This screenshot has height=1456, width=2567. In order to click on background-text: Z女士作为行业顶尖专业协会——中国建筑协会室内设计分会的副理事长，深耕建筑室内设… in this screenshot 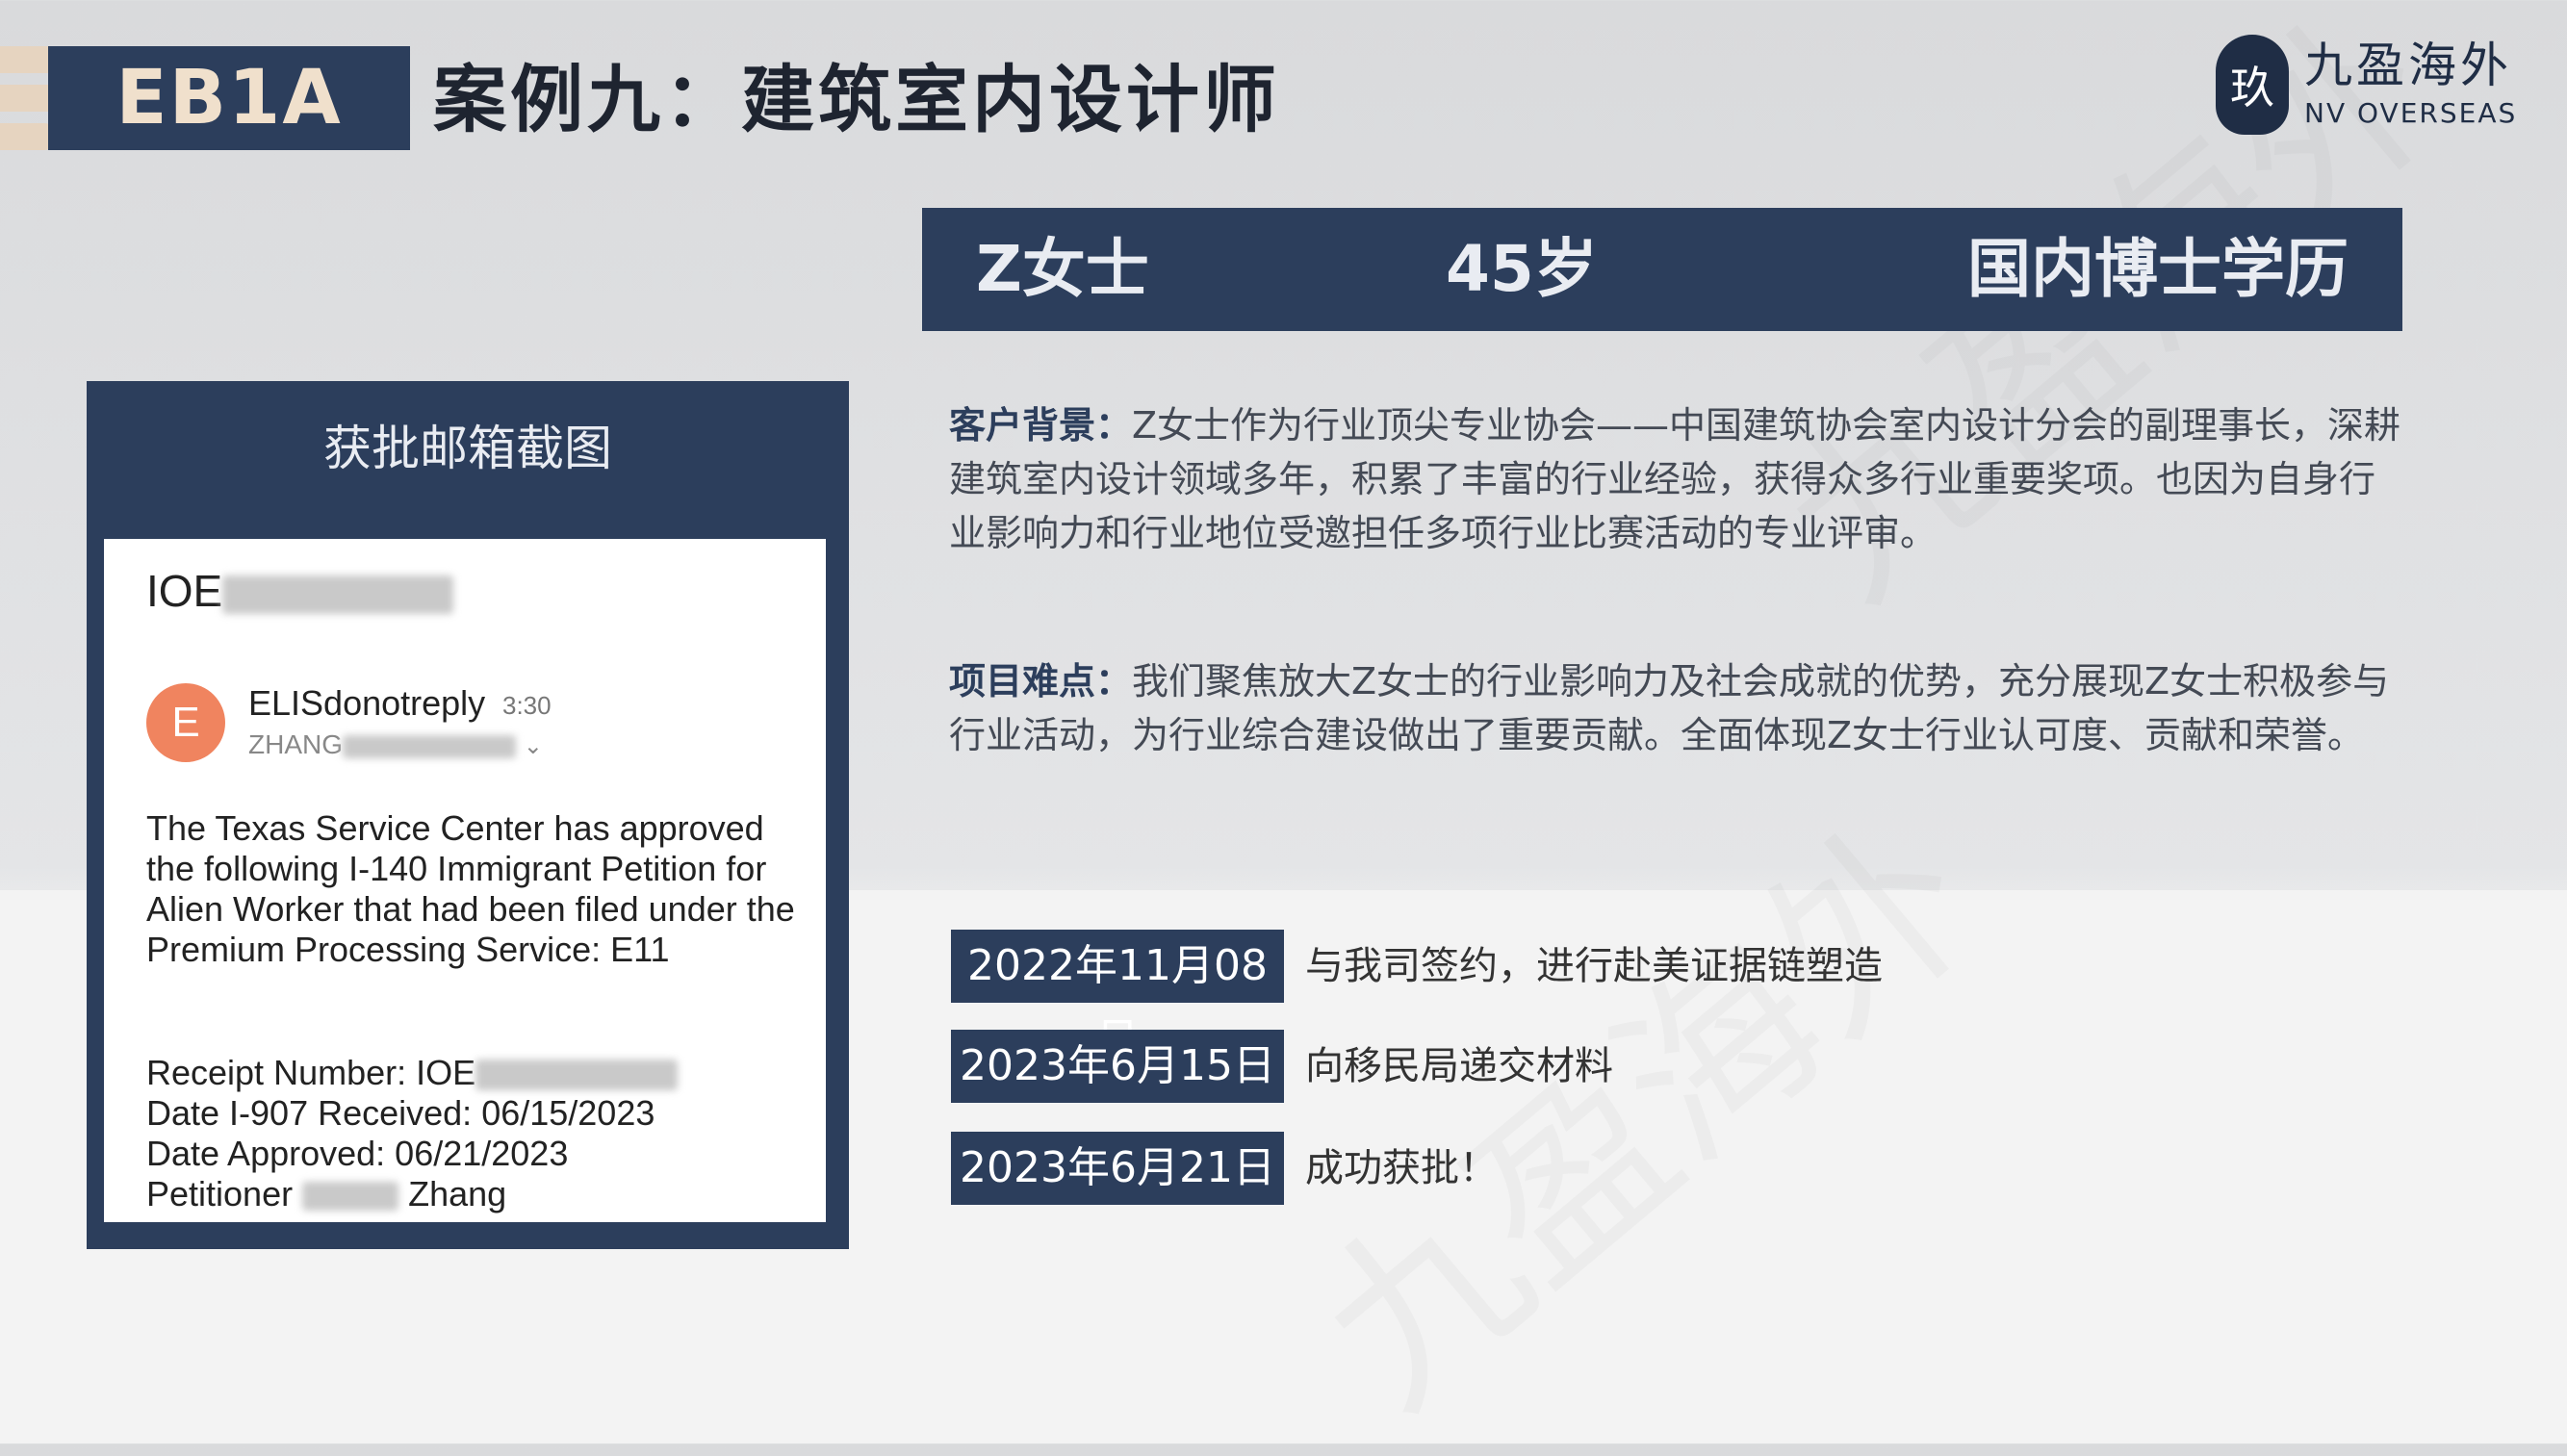, I will do `click(1675, 479)`.